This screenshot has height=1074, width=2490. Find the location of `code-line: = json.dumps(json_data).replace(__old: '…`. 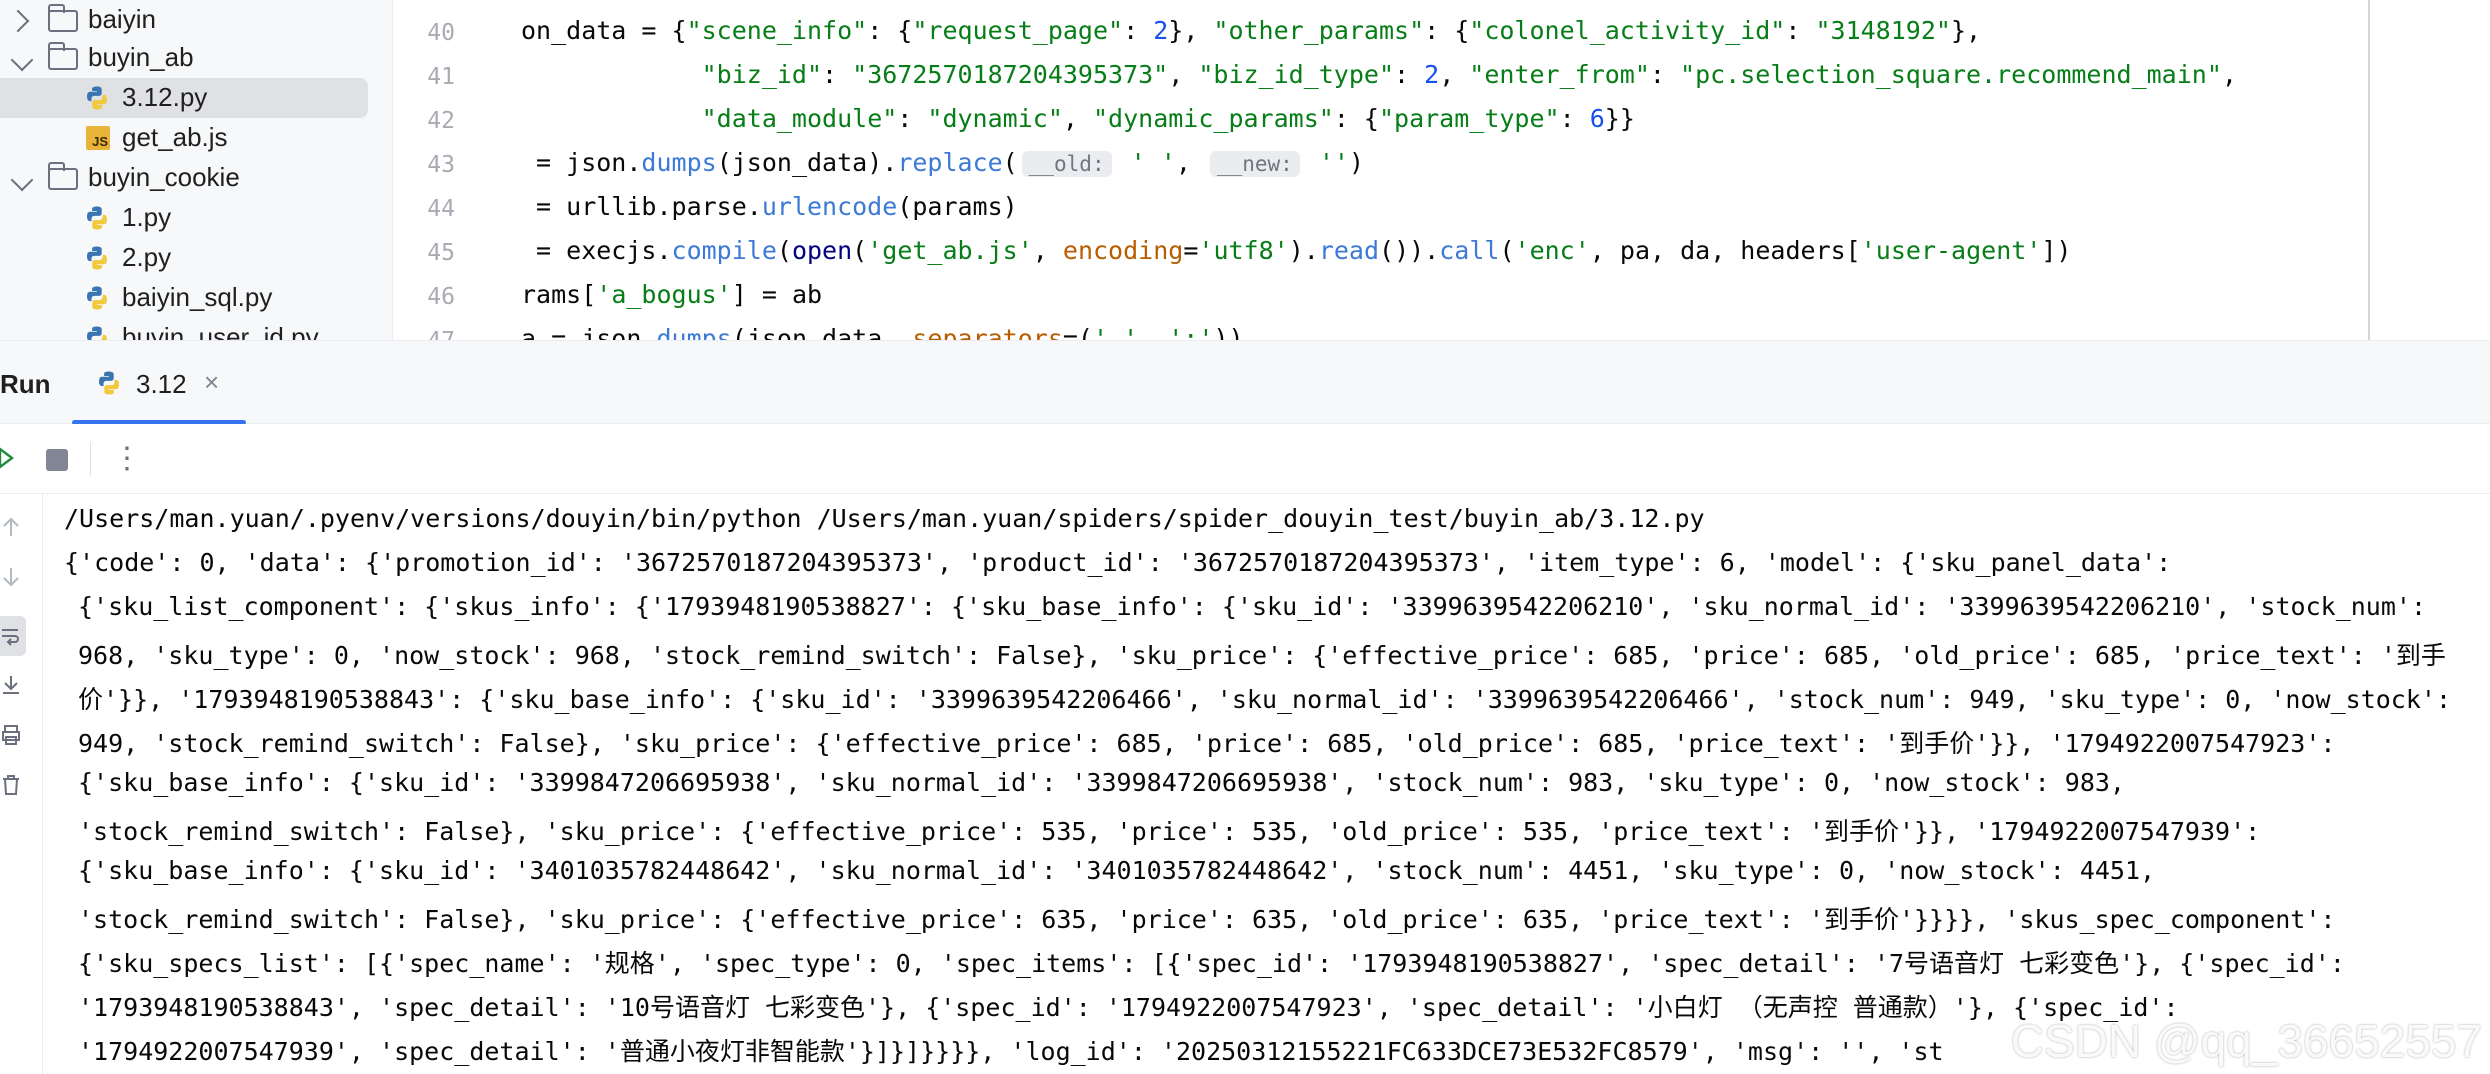

code-line: = json.dumps(json_data).replace(__old: '… is located at coordinates (942, 162).